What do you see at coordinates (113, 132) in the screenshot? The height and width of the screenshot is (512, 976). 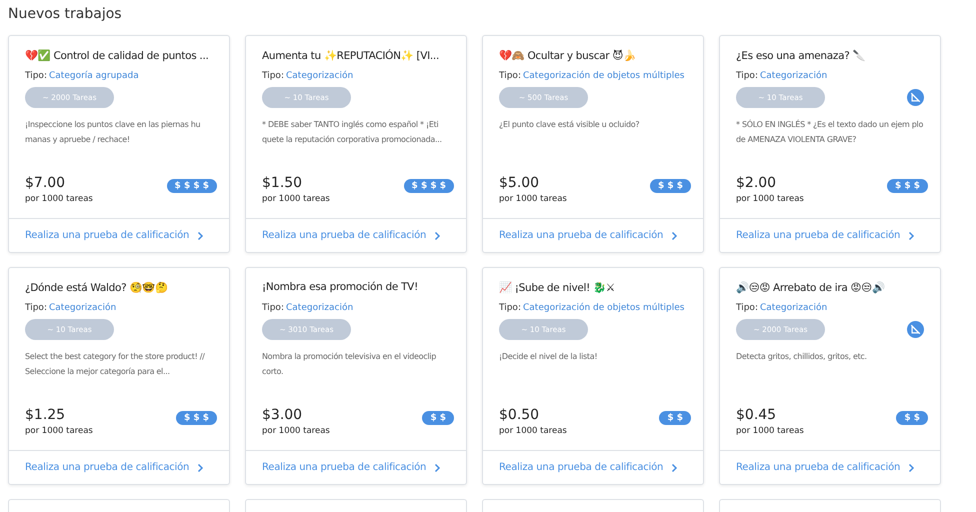 I see `job-description: ¡Inspeccione los puntos clave en las piernas hu manas y apruebe / rechace!` at bounding box center [113, 132].